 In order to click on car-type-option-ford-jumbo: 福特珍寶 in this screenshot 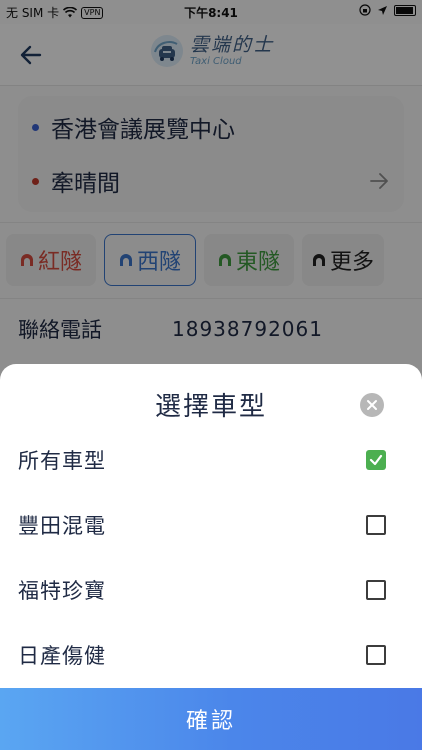, I will do `click(211, 590)`.